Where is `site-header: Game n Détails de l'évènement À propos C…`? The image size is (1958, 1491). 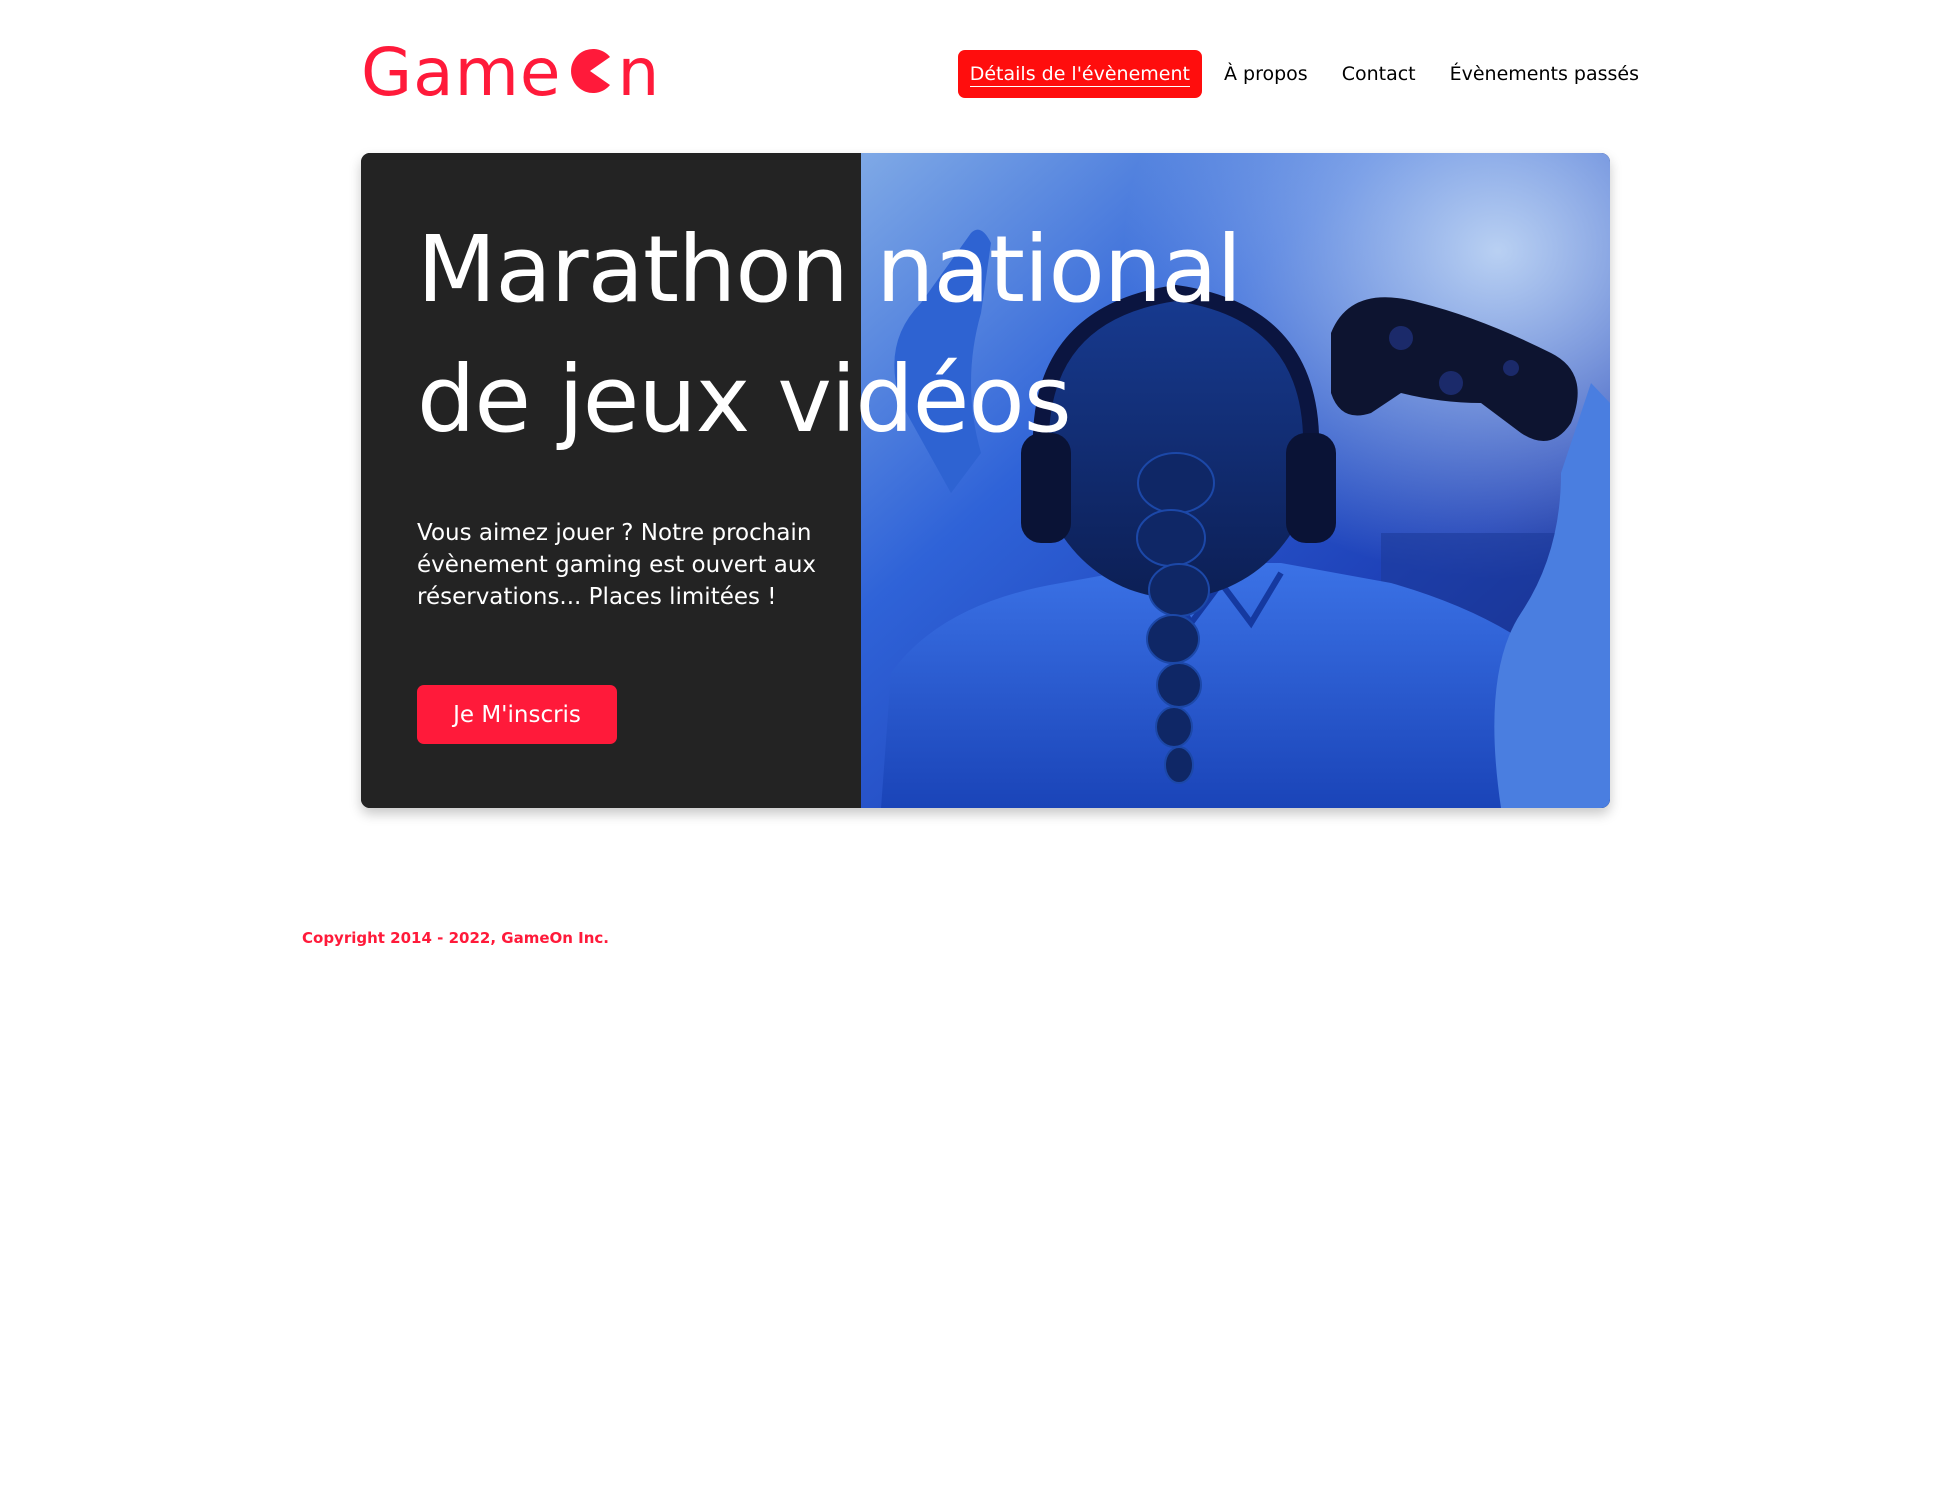 site-header: Game n Détails de l'évènement À propos C… is located at coordinates (1006, 73).